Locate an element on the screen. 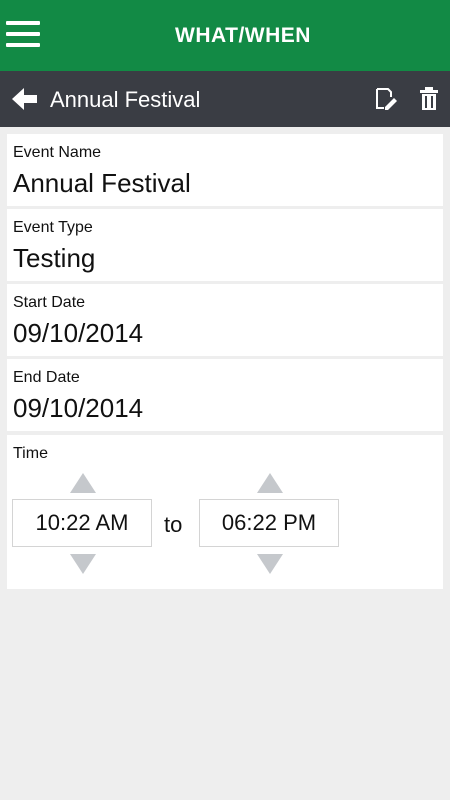  end-time-down-arrow-icon is located at coordinates (270, 564).